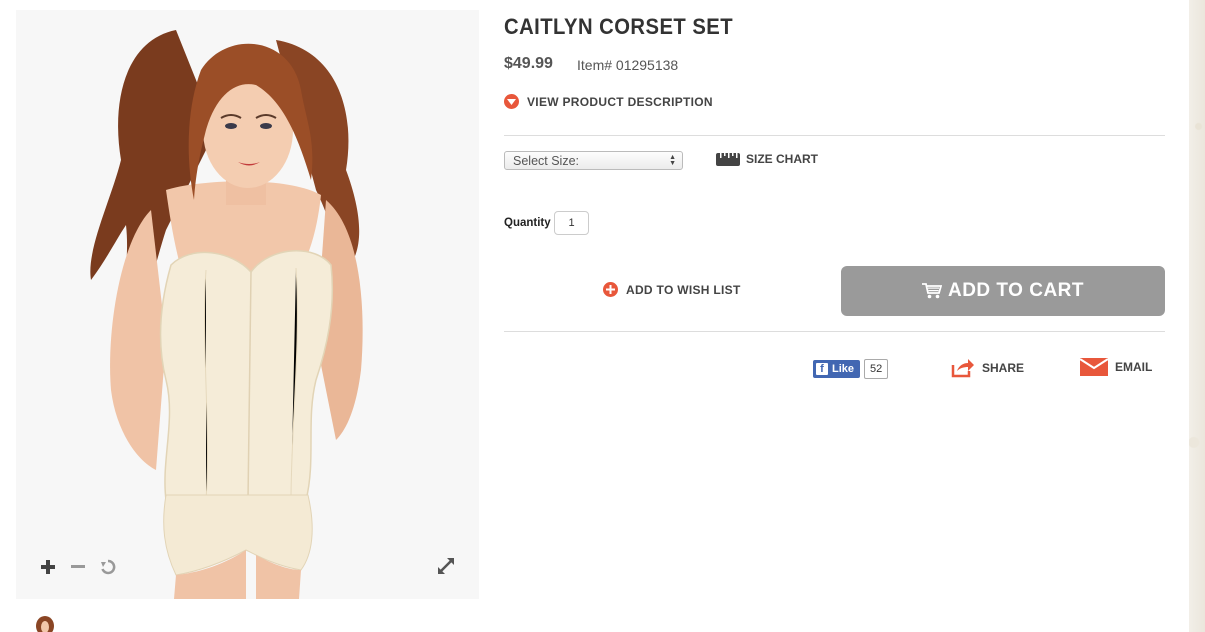  I want to click on plus-circle-icon, so click(610, 289).